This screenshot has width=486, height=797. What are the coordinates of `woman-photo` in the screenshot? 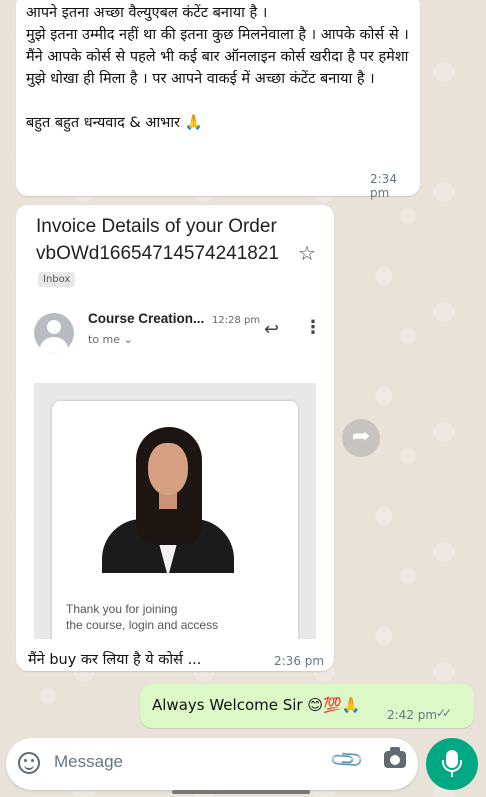 It's located at (168, 497).